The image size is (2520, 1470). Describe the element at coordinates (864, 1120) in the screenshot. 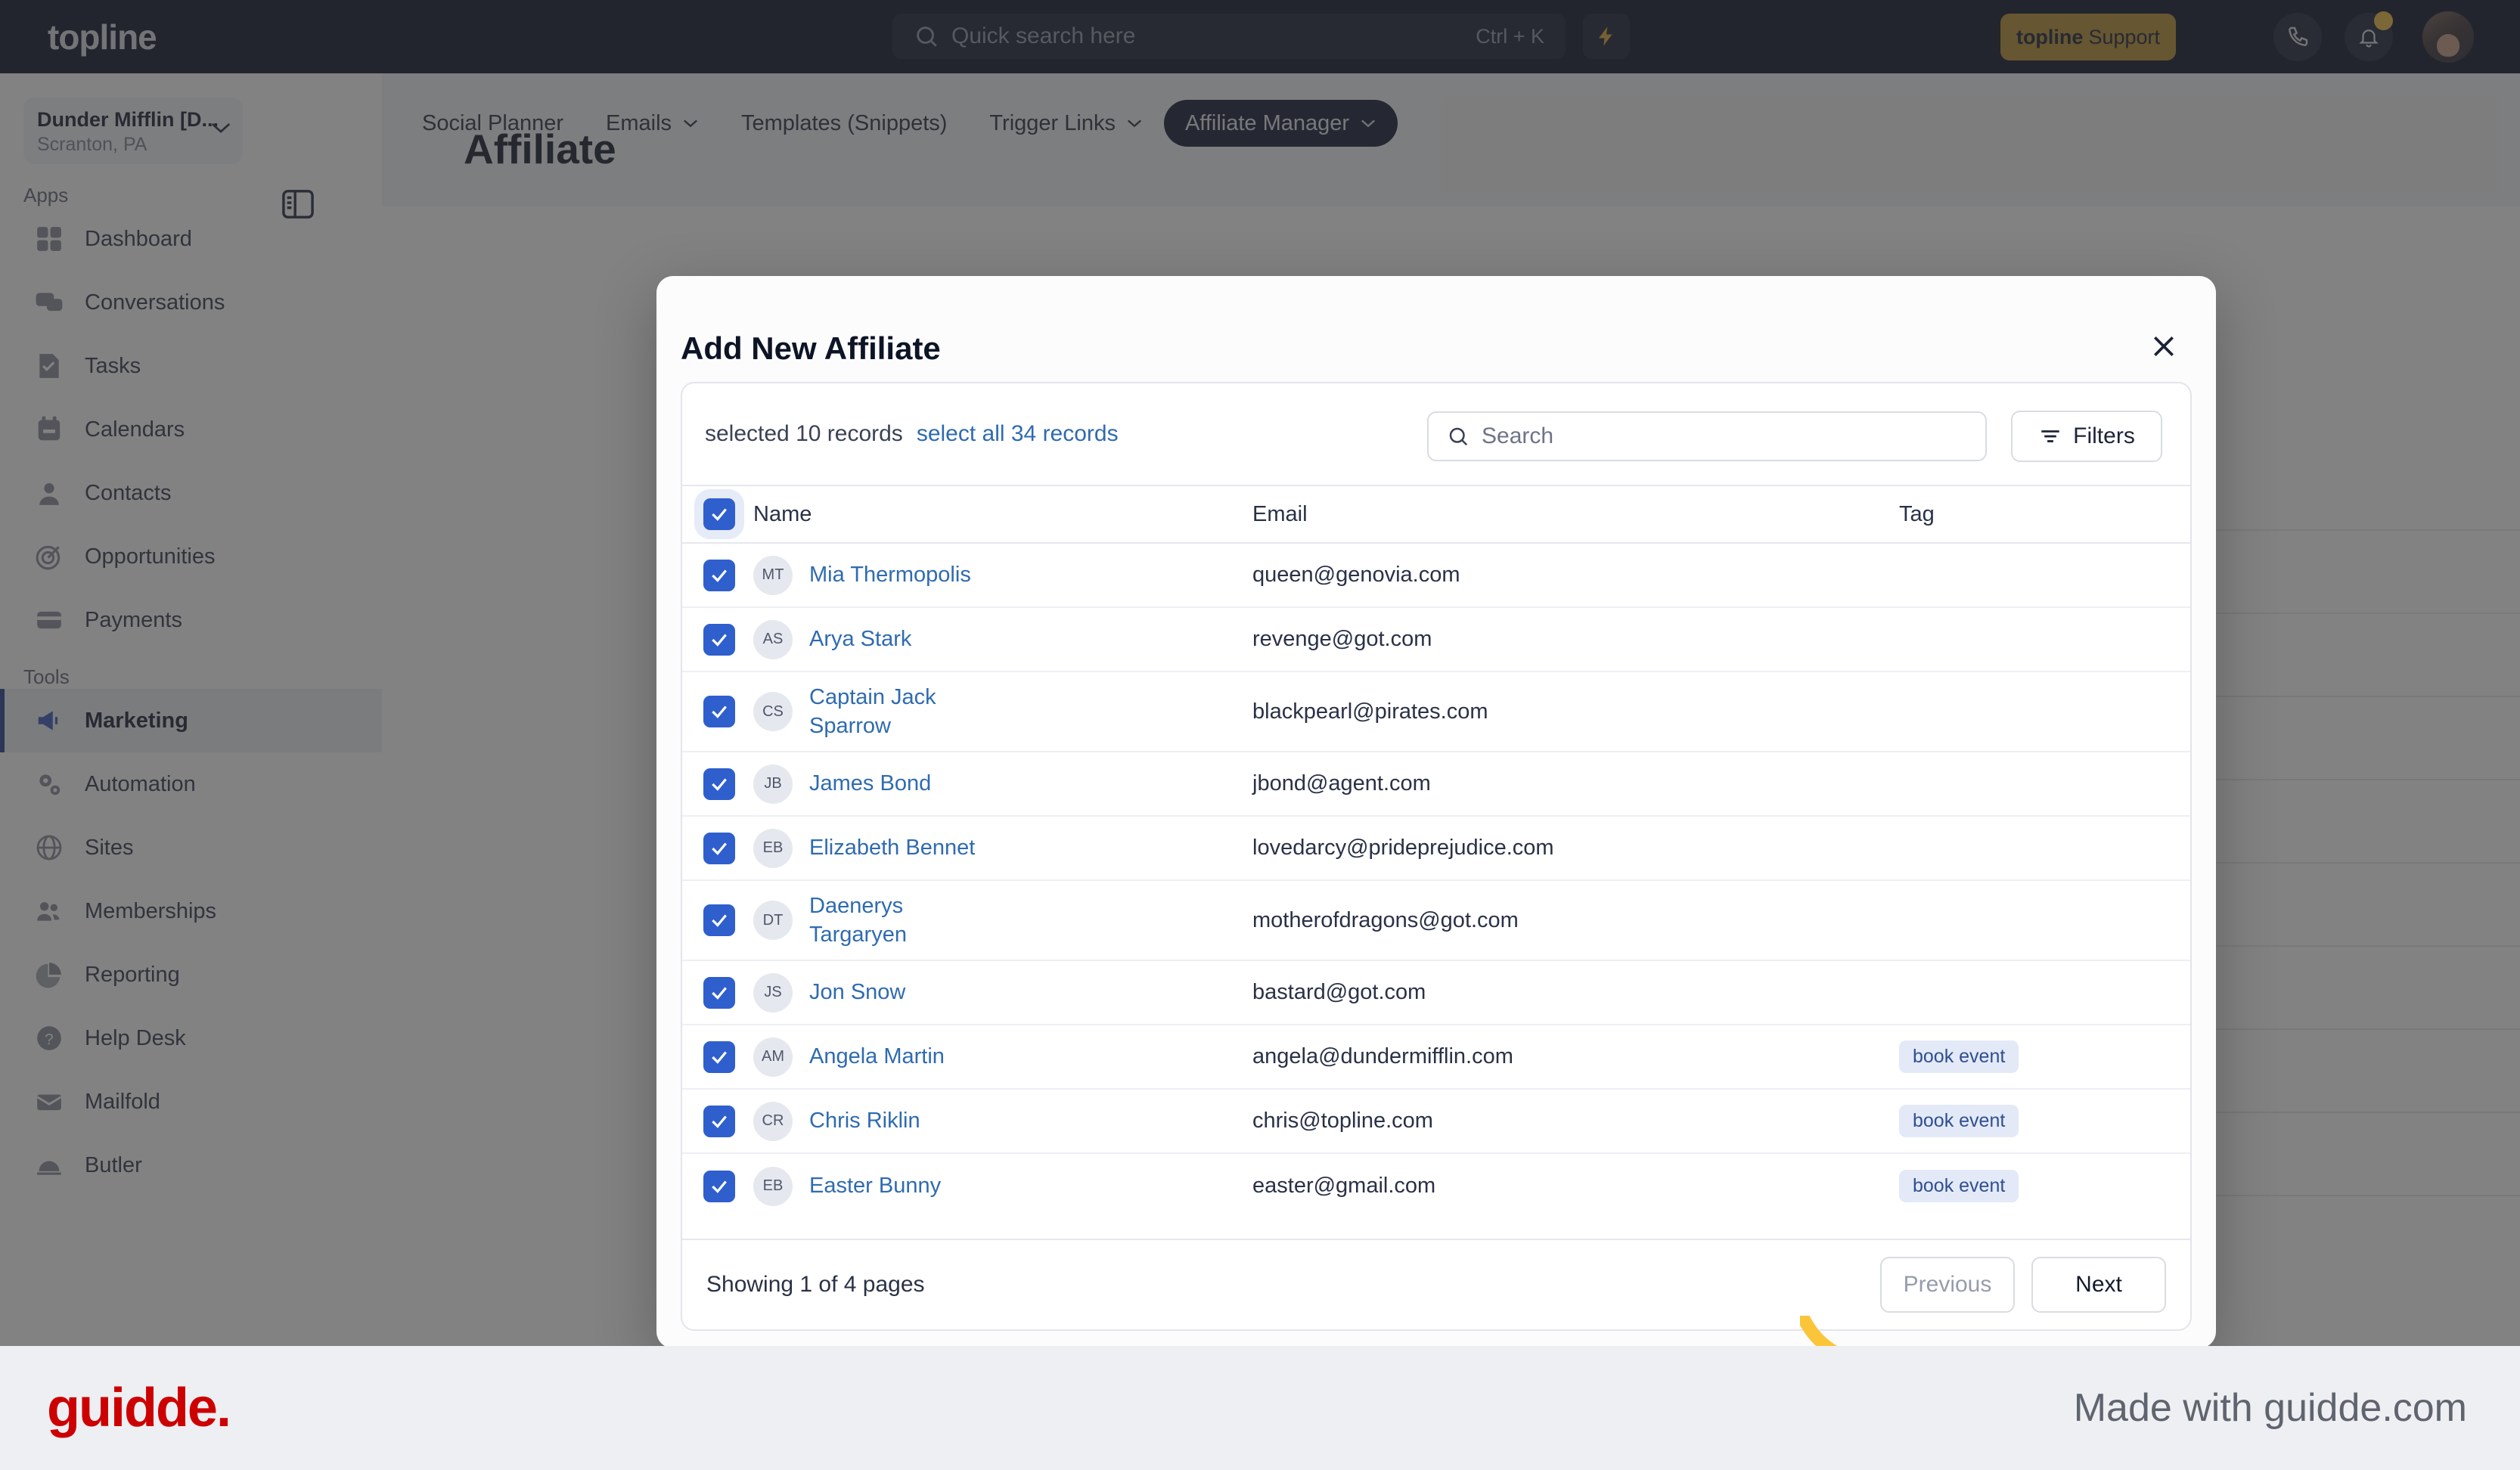

I see `row-name: Chris Riklin` at that location.